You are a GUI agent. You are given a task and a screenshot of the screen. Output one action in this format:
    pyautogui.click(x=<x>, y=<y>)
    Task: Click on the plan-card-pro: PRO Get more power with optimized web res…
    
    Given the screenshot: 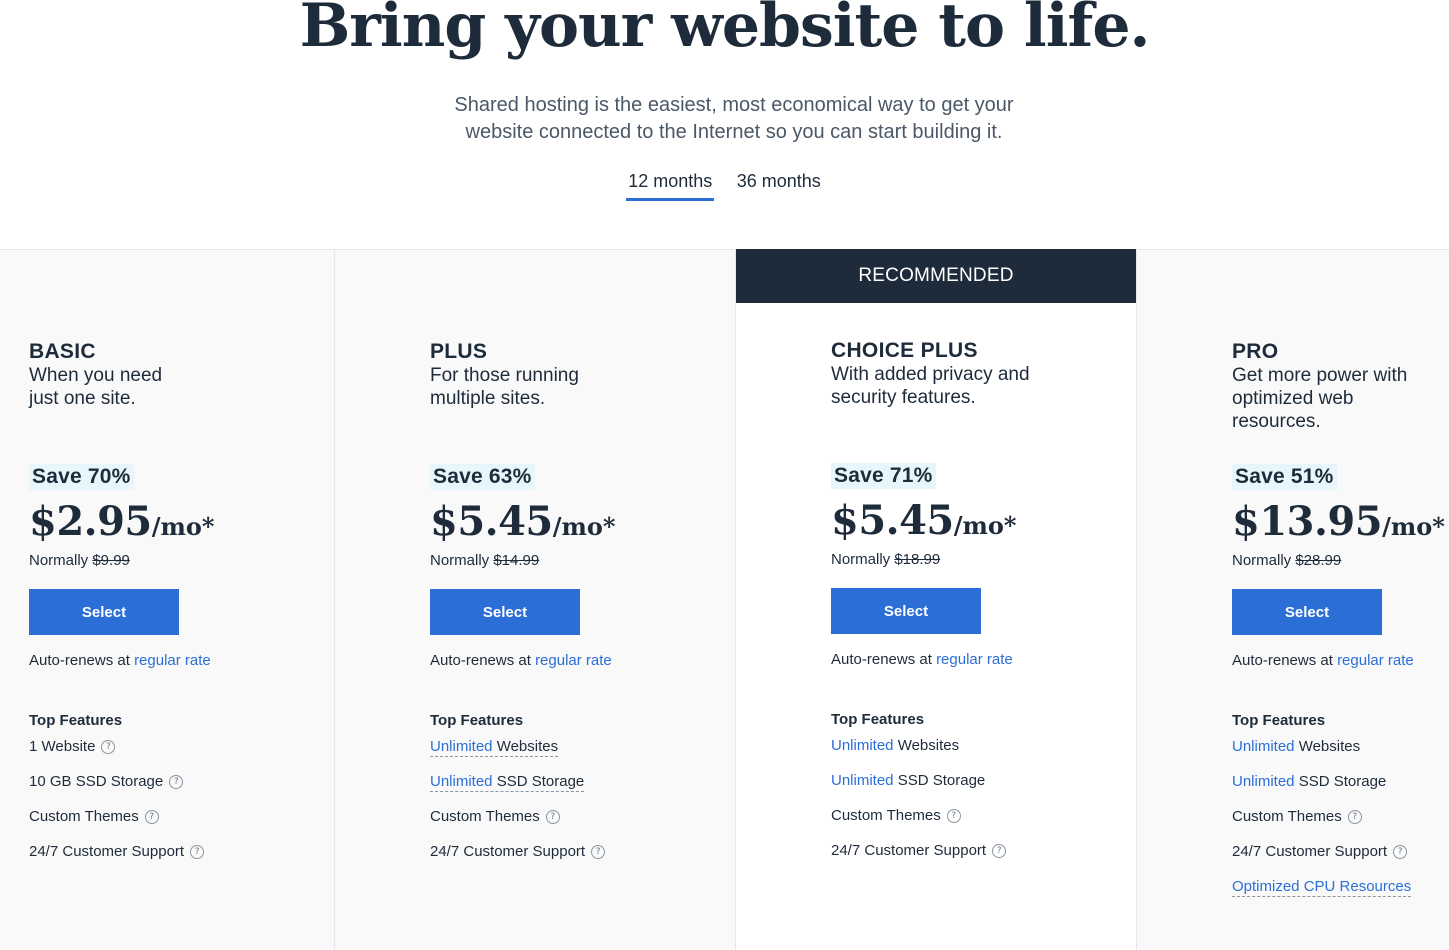 What is the action you would take?
    pyautogui.click(x=1340, y=640)
    